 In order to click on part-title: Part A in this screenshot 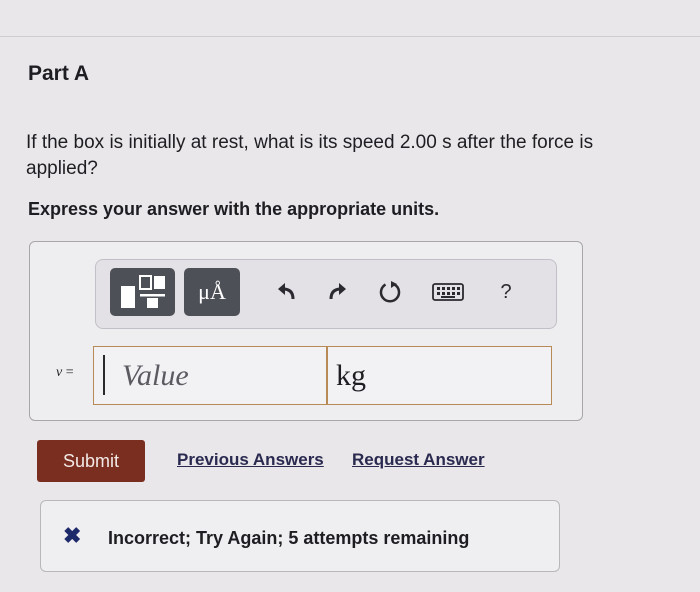, I will do `click(59, 73)`.